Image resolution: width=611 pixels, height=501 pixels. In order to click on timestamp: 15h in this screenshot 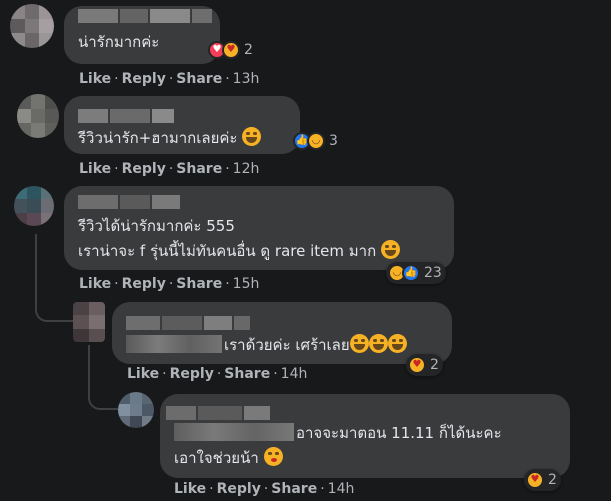, I will do `click(246, 284)`.